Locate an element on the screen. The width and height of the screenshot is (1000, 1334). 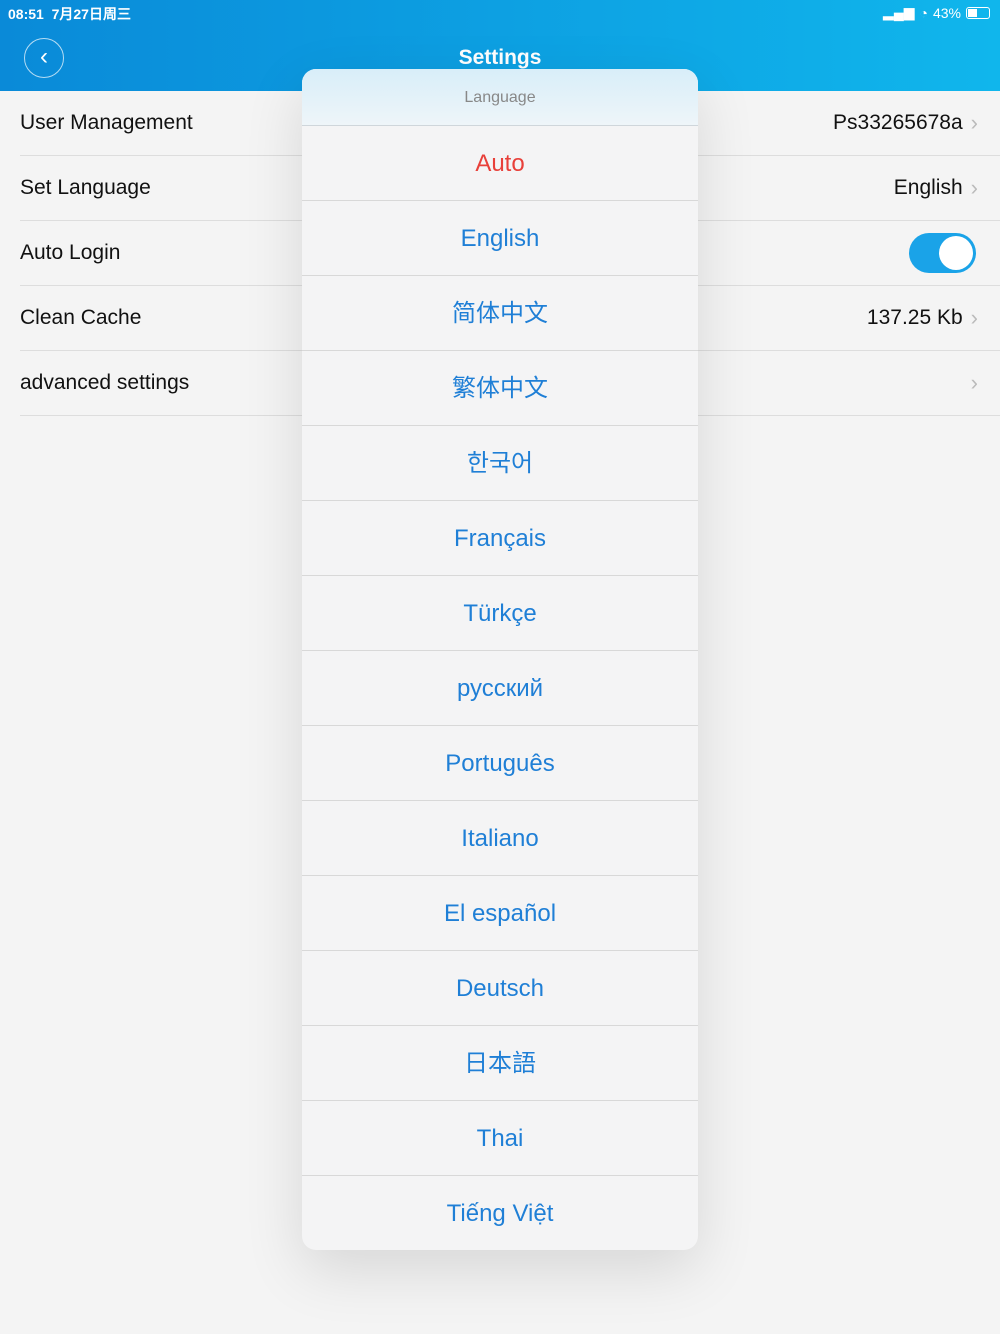
row-value: 137.25 Kb is located at coordinates (914, 317).